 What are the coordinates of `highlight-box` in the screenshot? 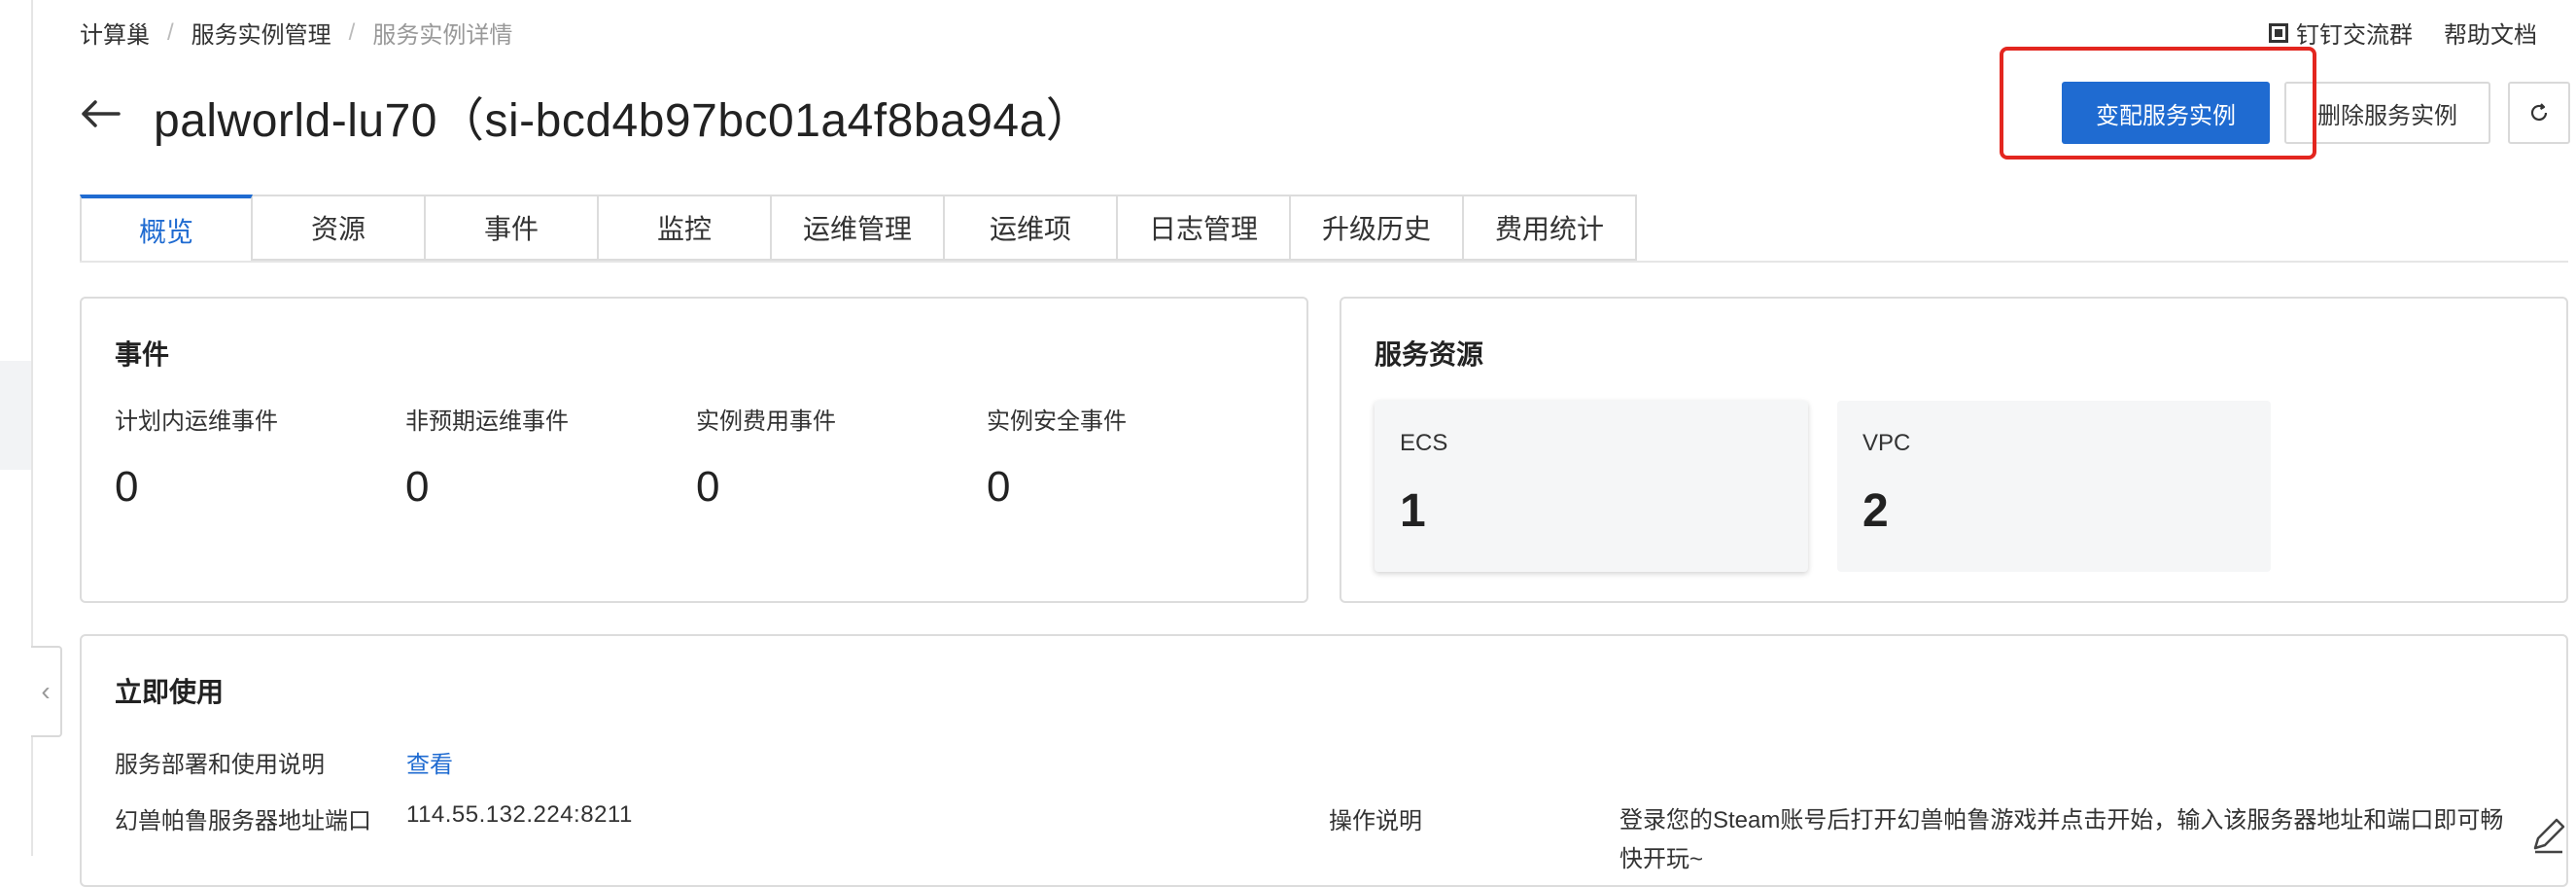 It's located at (2158, 103).